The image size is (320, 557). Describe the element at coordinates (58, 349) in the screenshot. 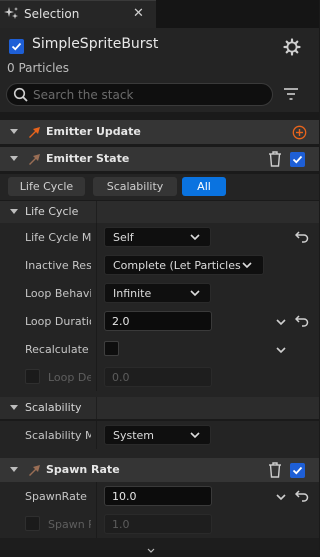

I see `property-label: Recalculate Duration` at that location.